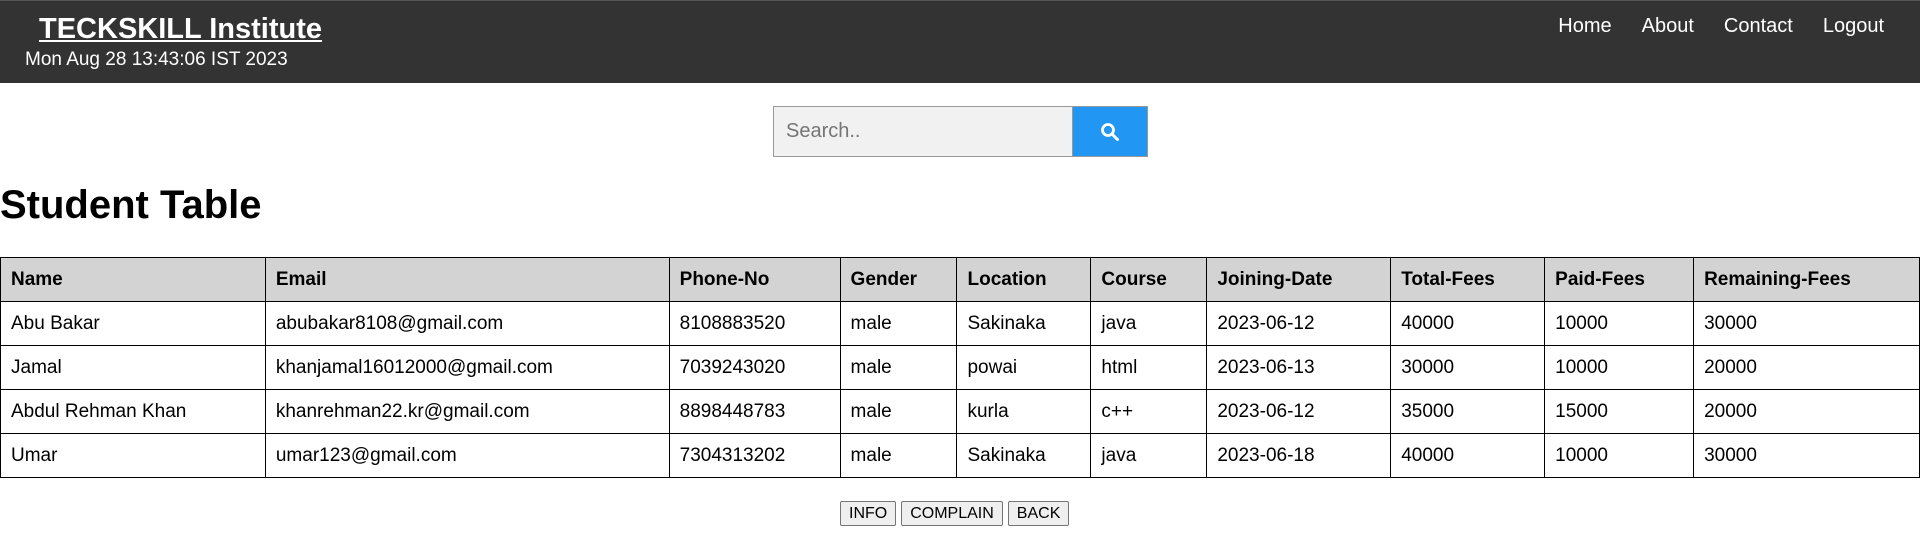 The width and height of the screenshot is (1920, 550). Describe the element at coordinates (133, 455) in the screenshot. I see `table-cell: Umar` at that location.